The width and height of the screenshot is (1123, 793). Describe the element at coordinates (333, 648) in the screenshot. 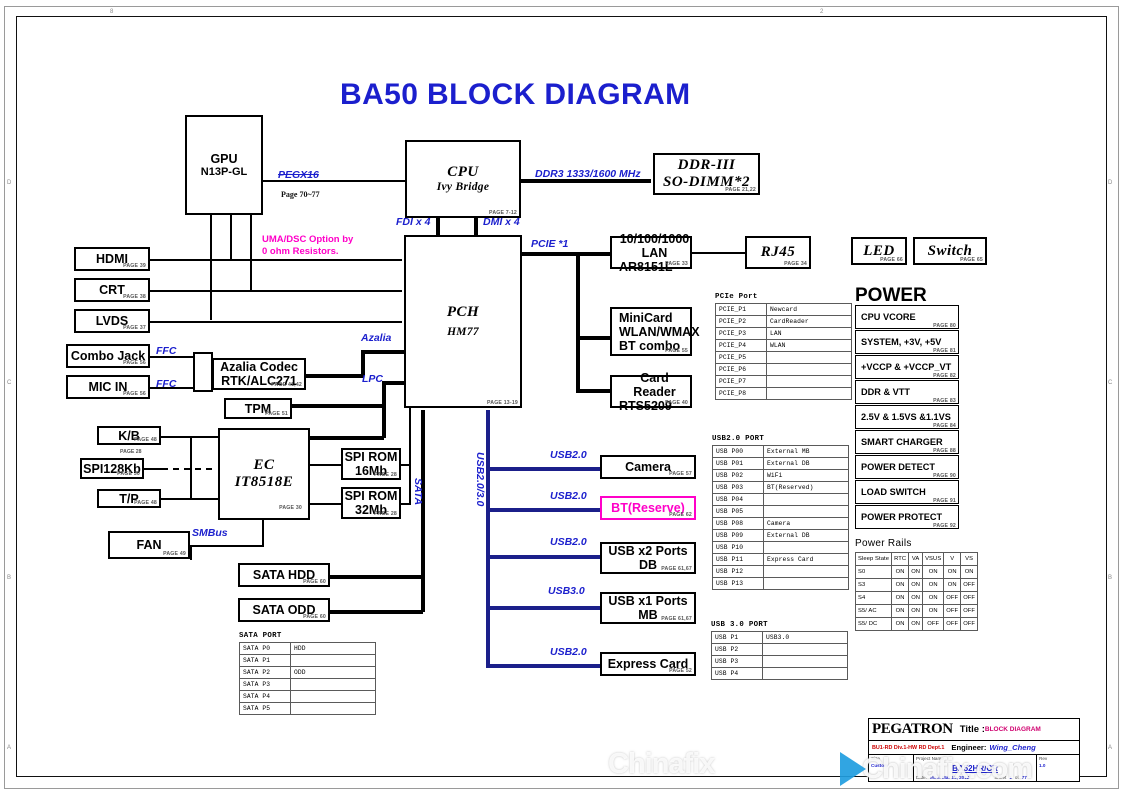

I see `table-cell: HDD` at that location.